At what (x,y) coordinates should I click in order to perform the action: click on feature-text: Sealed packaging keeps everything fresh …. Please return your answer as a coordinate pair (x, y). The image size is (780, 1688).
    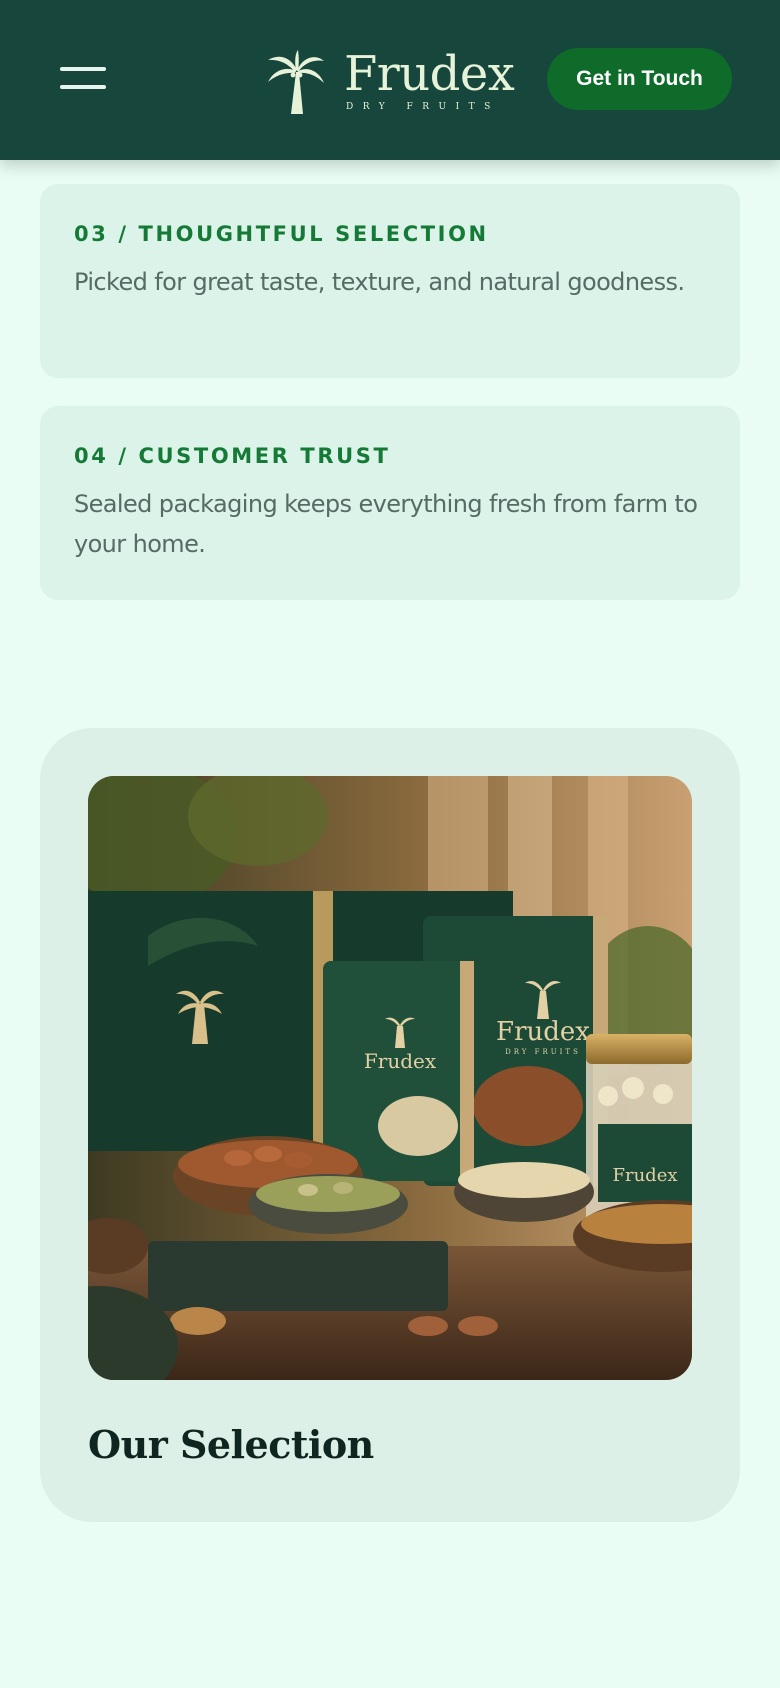
    Looking at the image, I should click on (386, 524).